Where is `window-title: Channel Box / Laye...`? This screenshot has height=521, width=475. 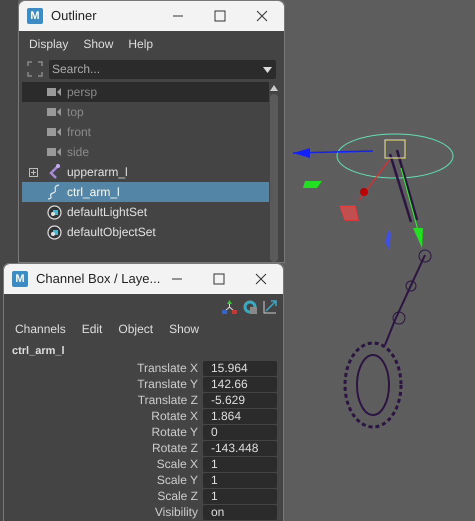
window-title: Channel Box / Laye... is located at coordinates (98, 279).